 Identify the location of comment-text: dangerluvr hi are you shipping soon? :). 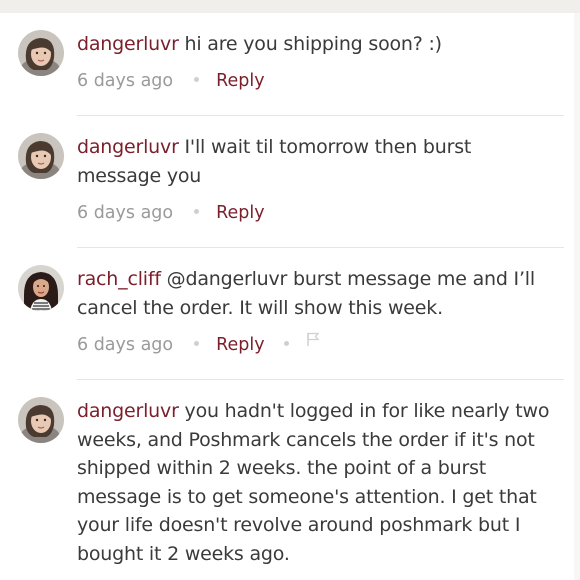
(317, 44).